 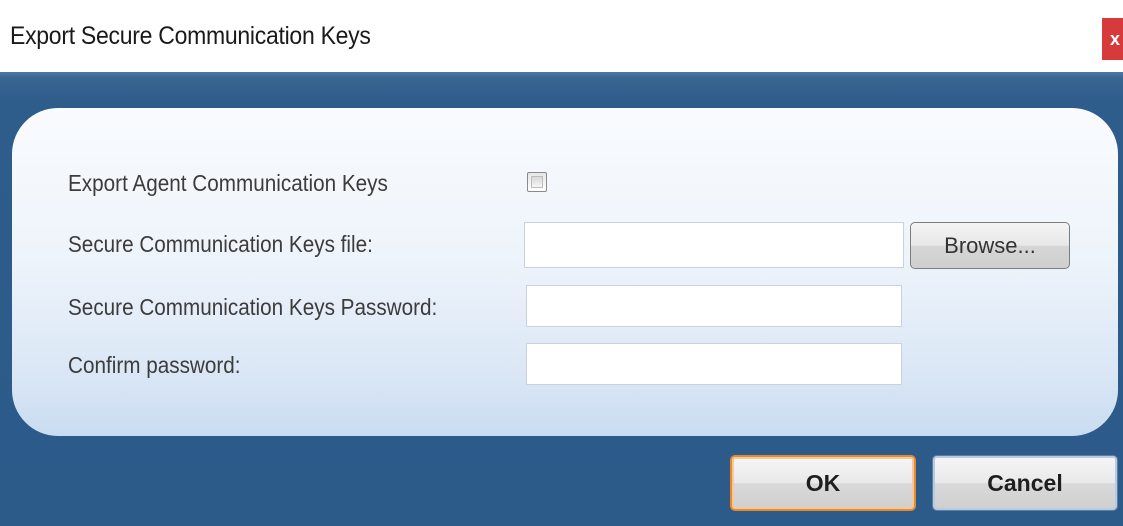 I want to click on ok-button: OK, so click(x=823, y=483).